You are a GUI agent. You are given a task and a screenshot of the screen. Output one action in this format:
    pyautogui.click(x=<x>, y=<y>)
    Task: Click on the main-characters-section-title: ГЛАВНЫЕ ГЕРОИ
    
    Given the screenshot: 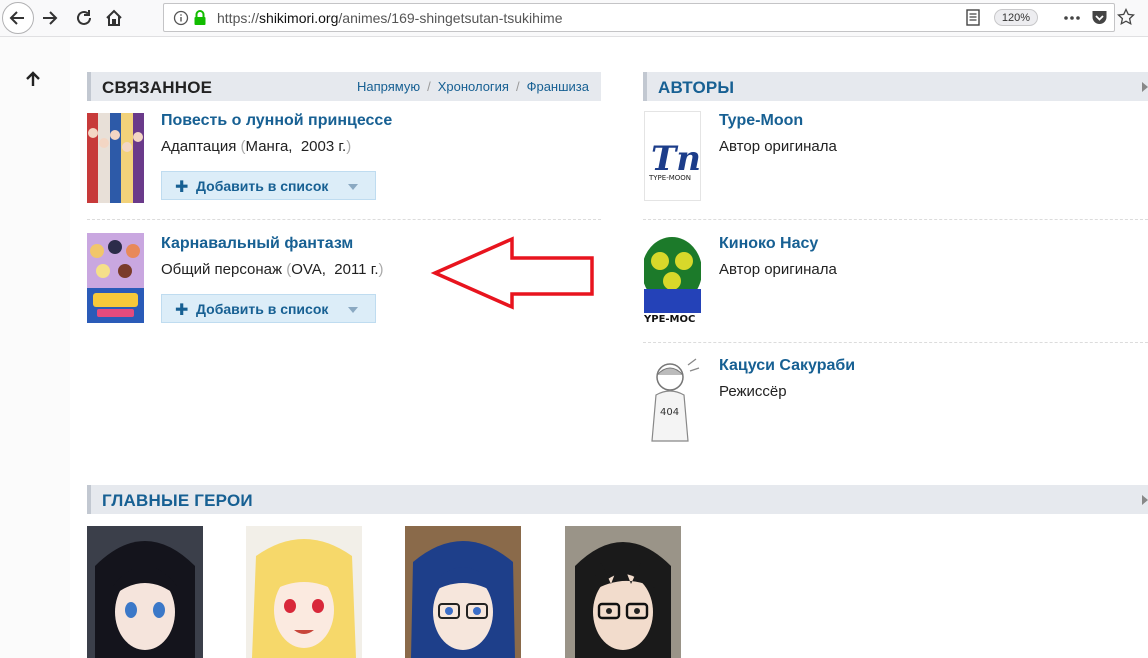 What is the action you would take?
    pyautogui.click(x=177, y=500)
    